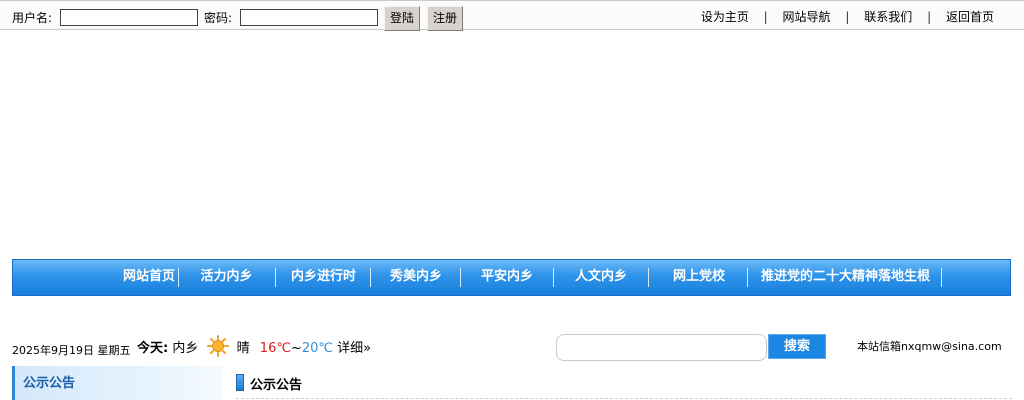 The width and height of the screenshot is (1024, 400). Describe the element at coordinates (32, 18) in the screenshot. I see `username-label: 用户名:` at that location.